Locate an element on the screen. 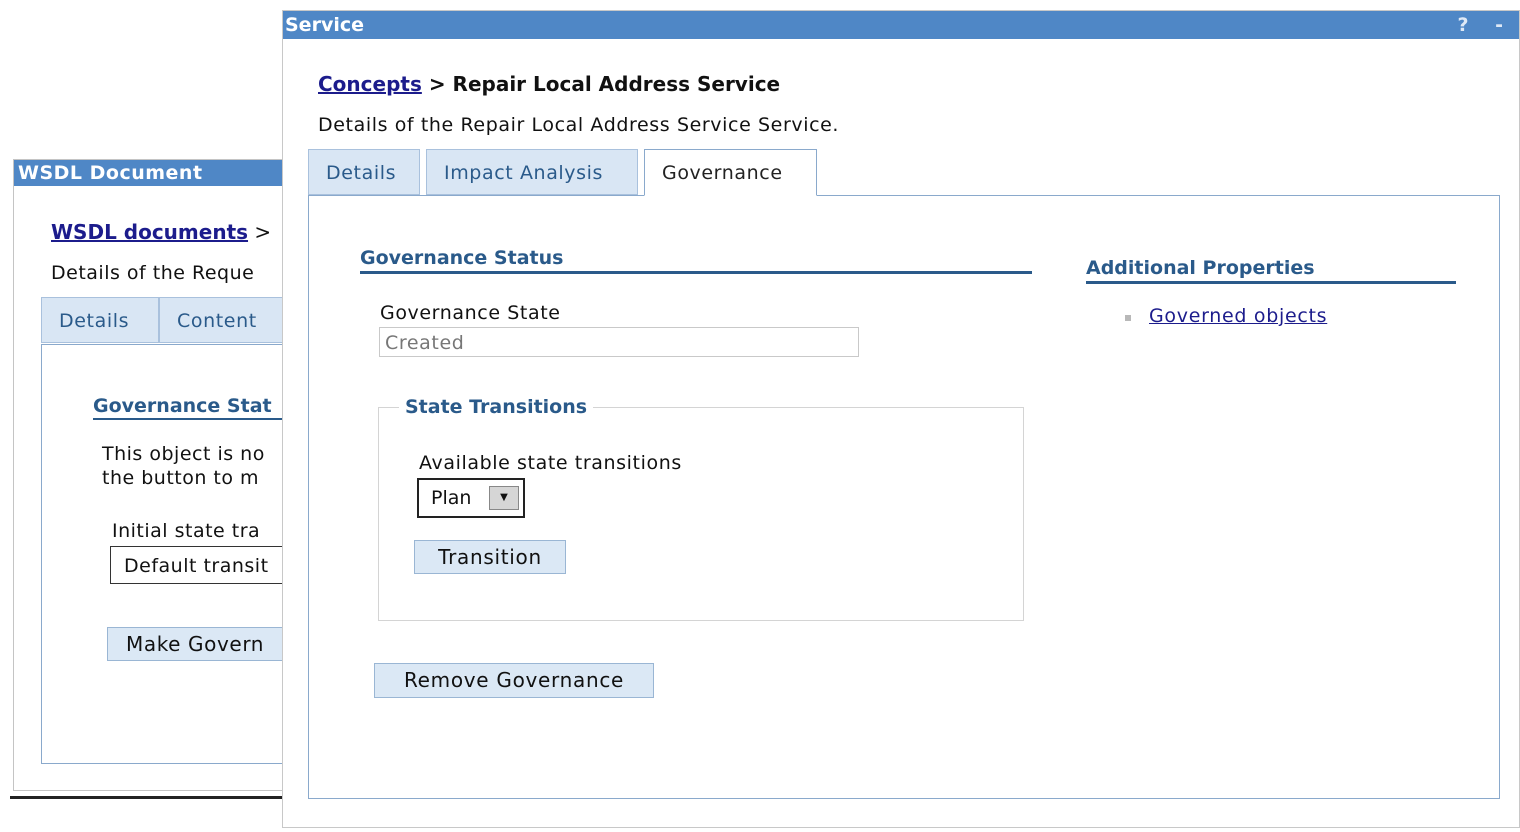 This screenshot has height=832, width=1520. breadcrumb-link-concepts: Concepts is located at coordinates (370, 84).